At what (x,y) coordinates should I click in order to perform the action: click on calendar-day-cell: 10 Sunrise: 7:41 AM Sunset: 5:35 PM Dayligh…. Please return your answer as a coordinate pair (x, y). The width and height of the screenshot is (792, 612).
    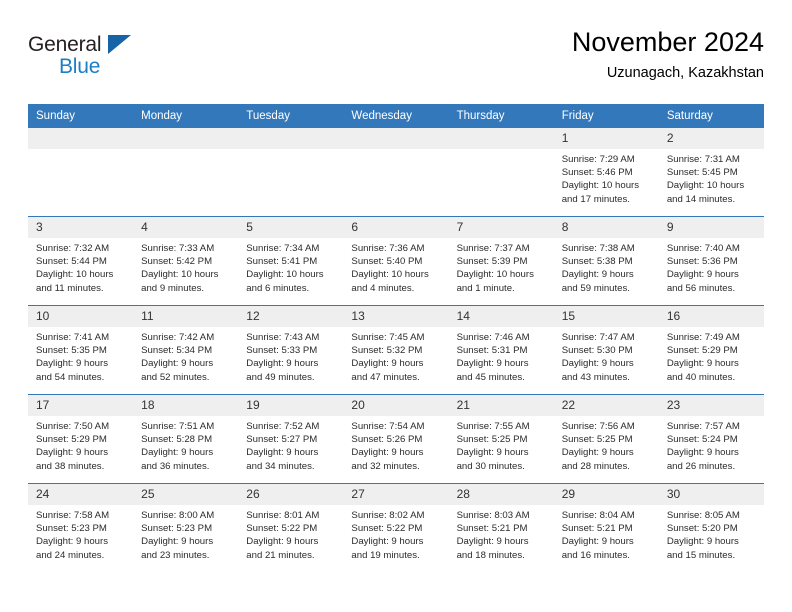
    Looking at the image, I should click on (81, 350).